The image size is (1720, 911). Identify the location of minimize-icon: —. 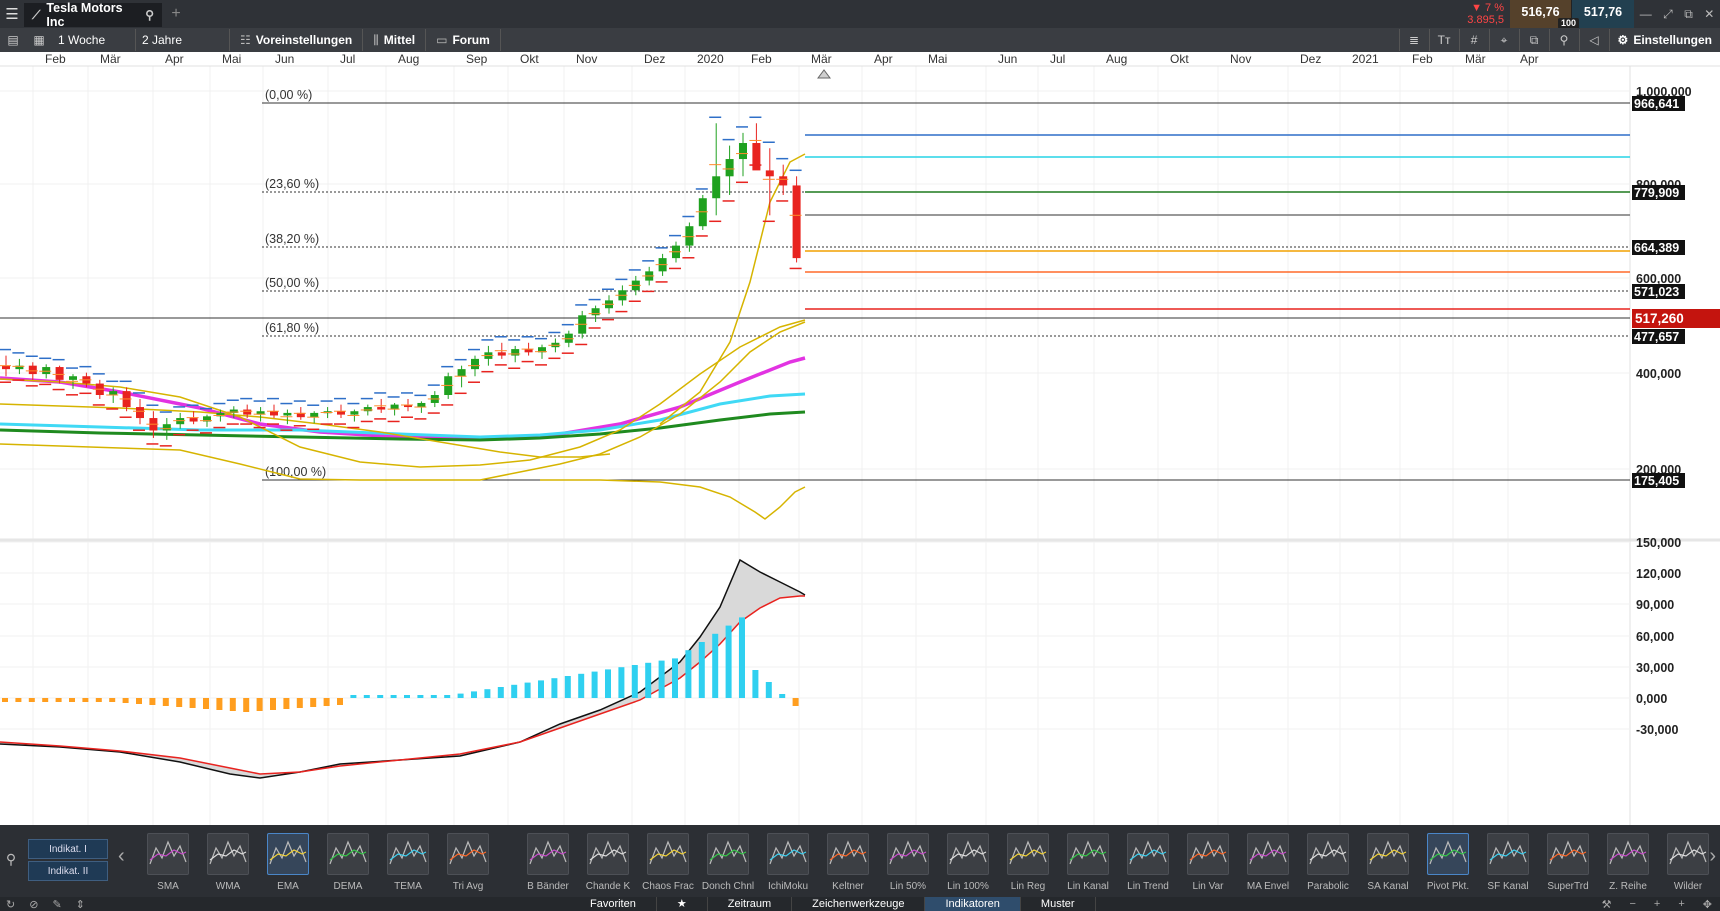
(1646, 14).